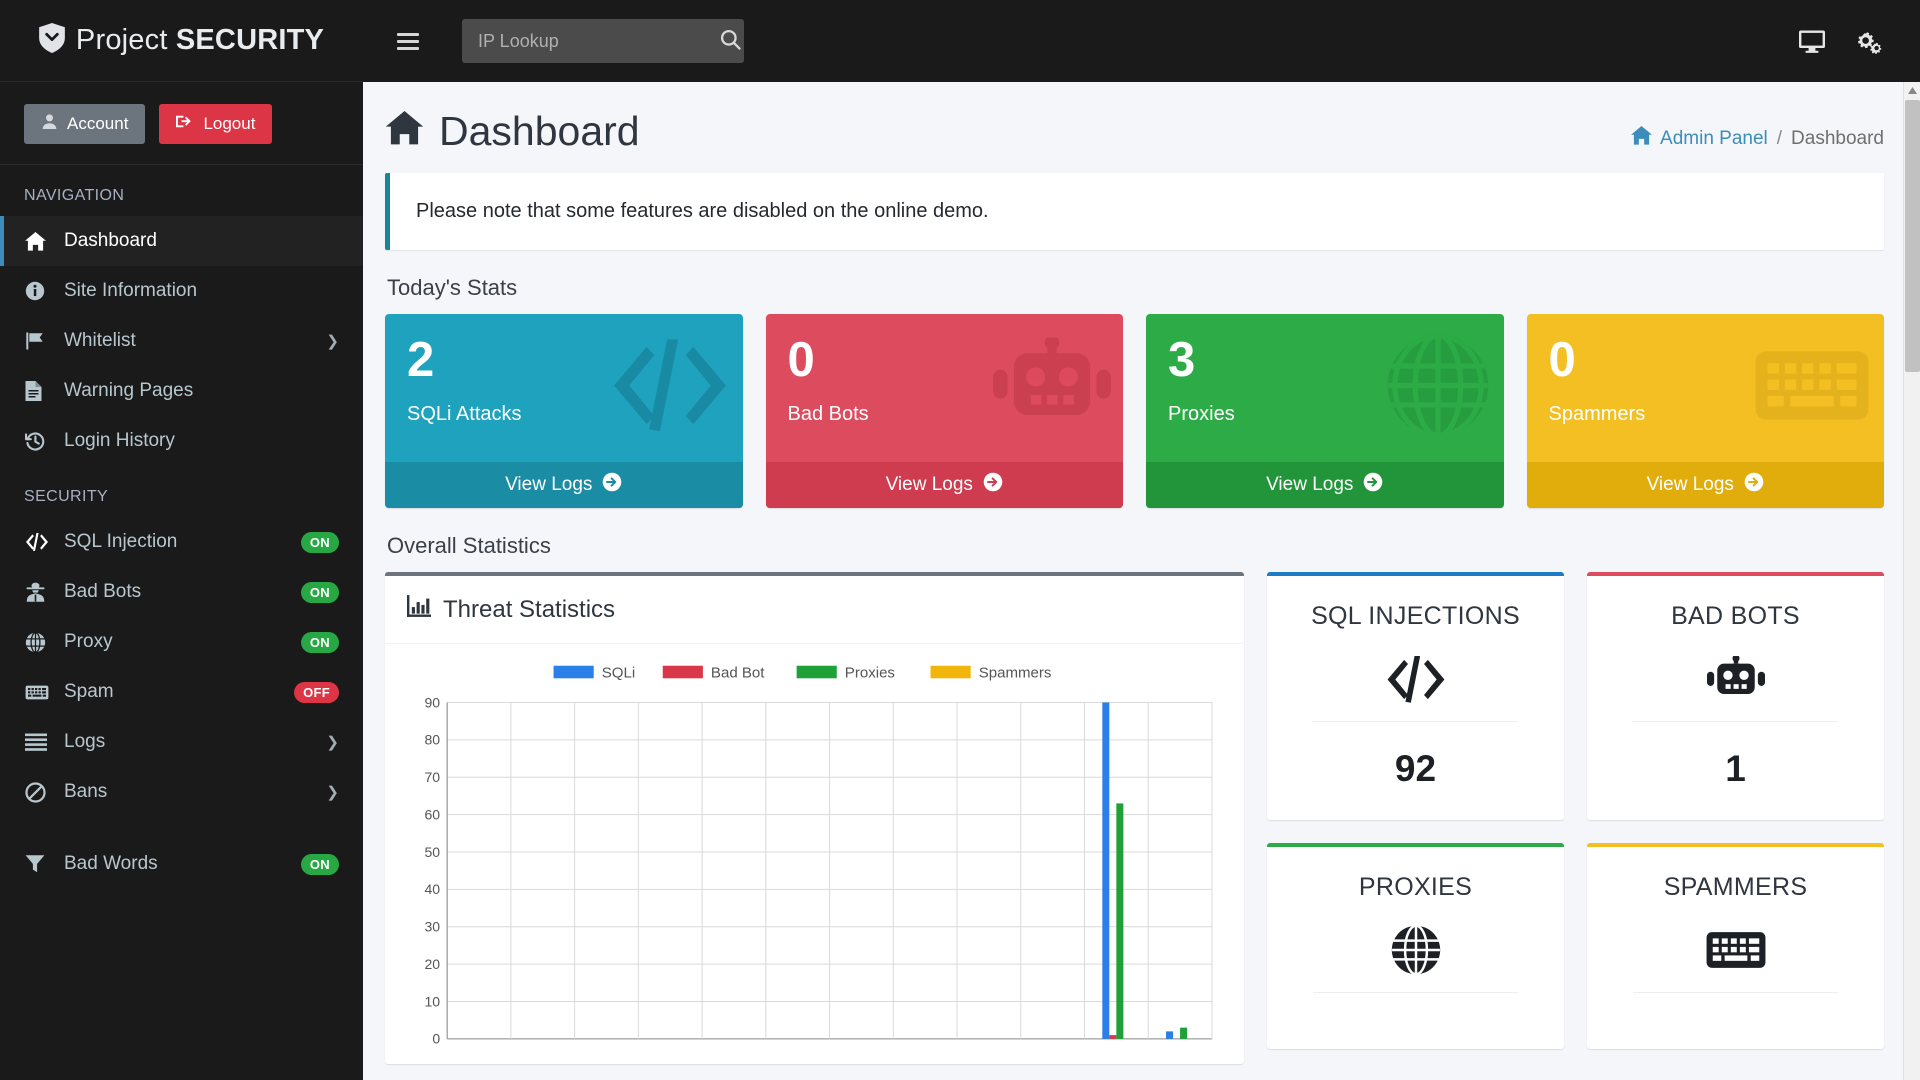 The width and height of the screenshot is (1920, 1080). I want to click on code-icon, so click(38, 542).